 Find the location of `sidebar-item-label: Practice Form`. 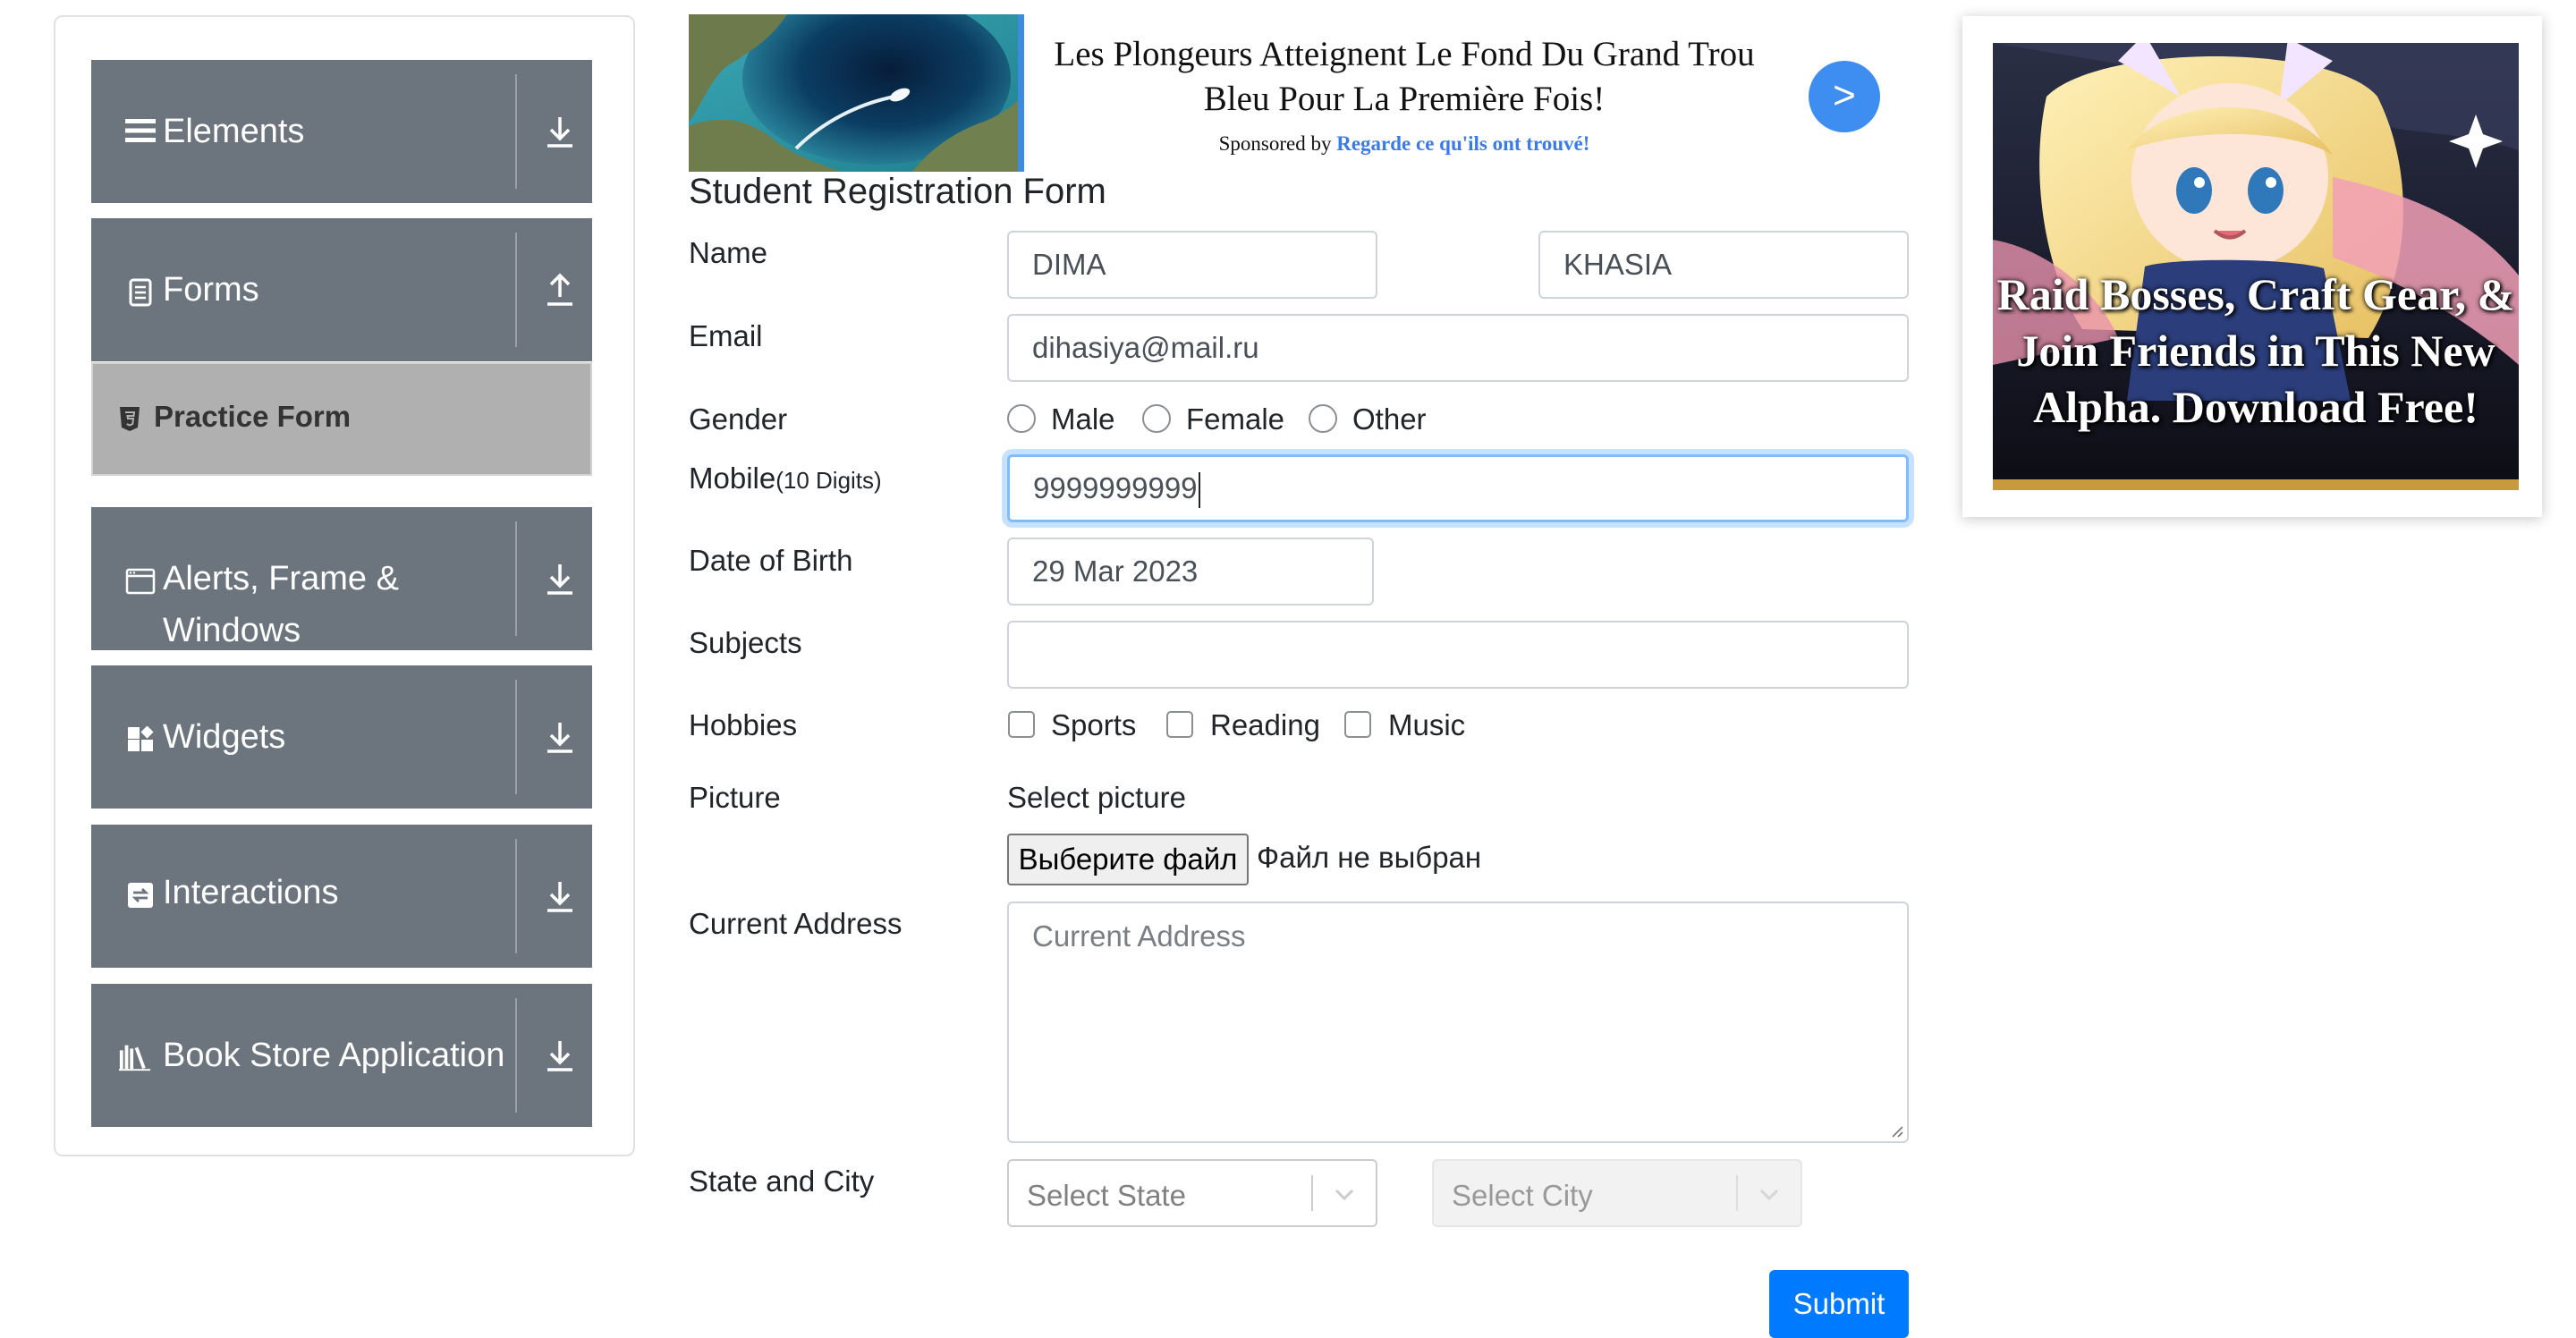

sidebar-item-label: Practice Form is located at coordinates (253, 416).